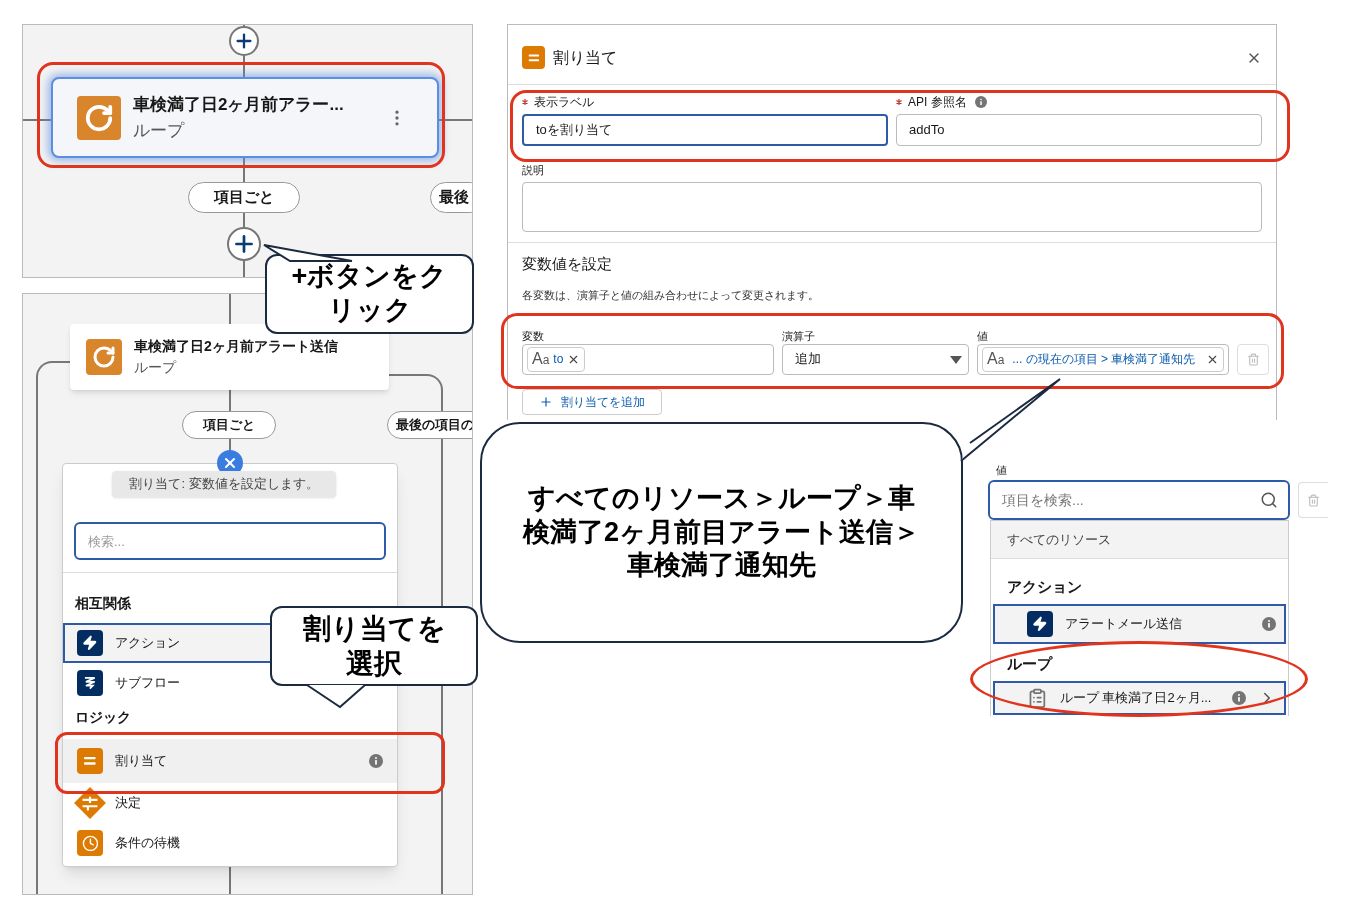  What do you see at coordinates (90, 683) in the screenshot?
I see `subflow-icon` at bounding box center [90, 683].